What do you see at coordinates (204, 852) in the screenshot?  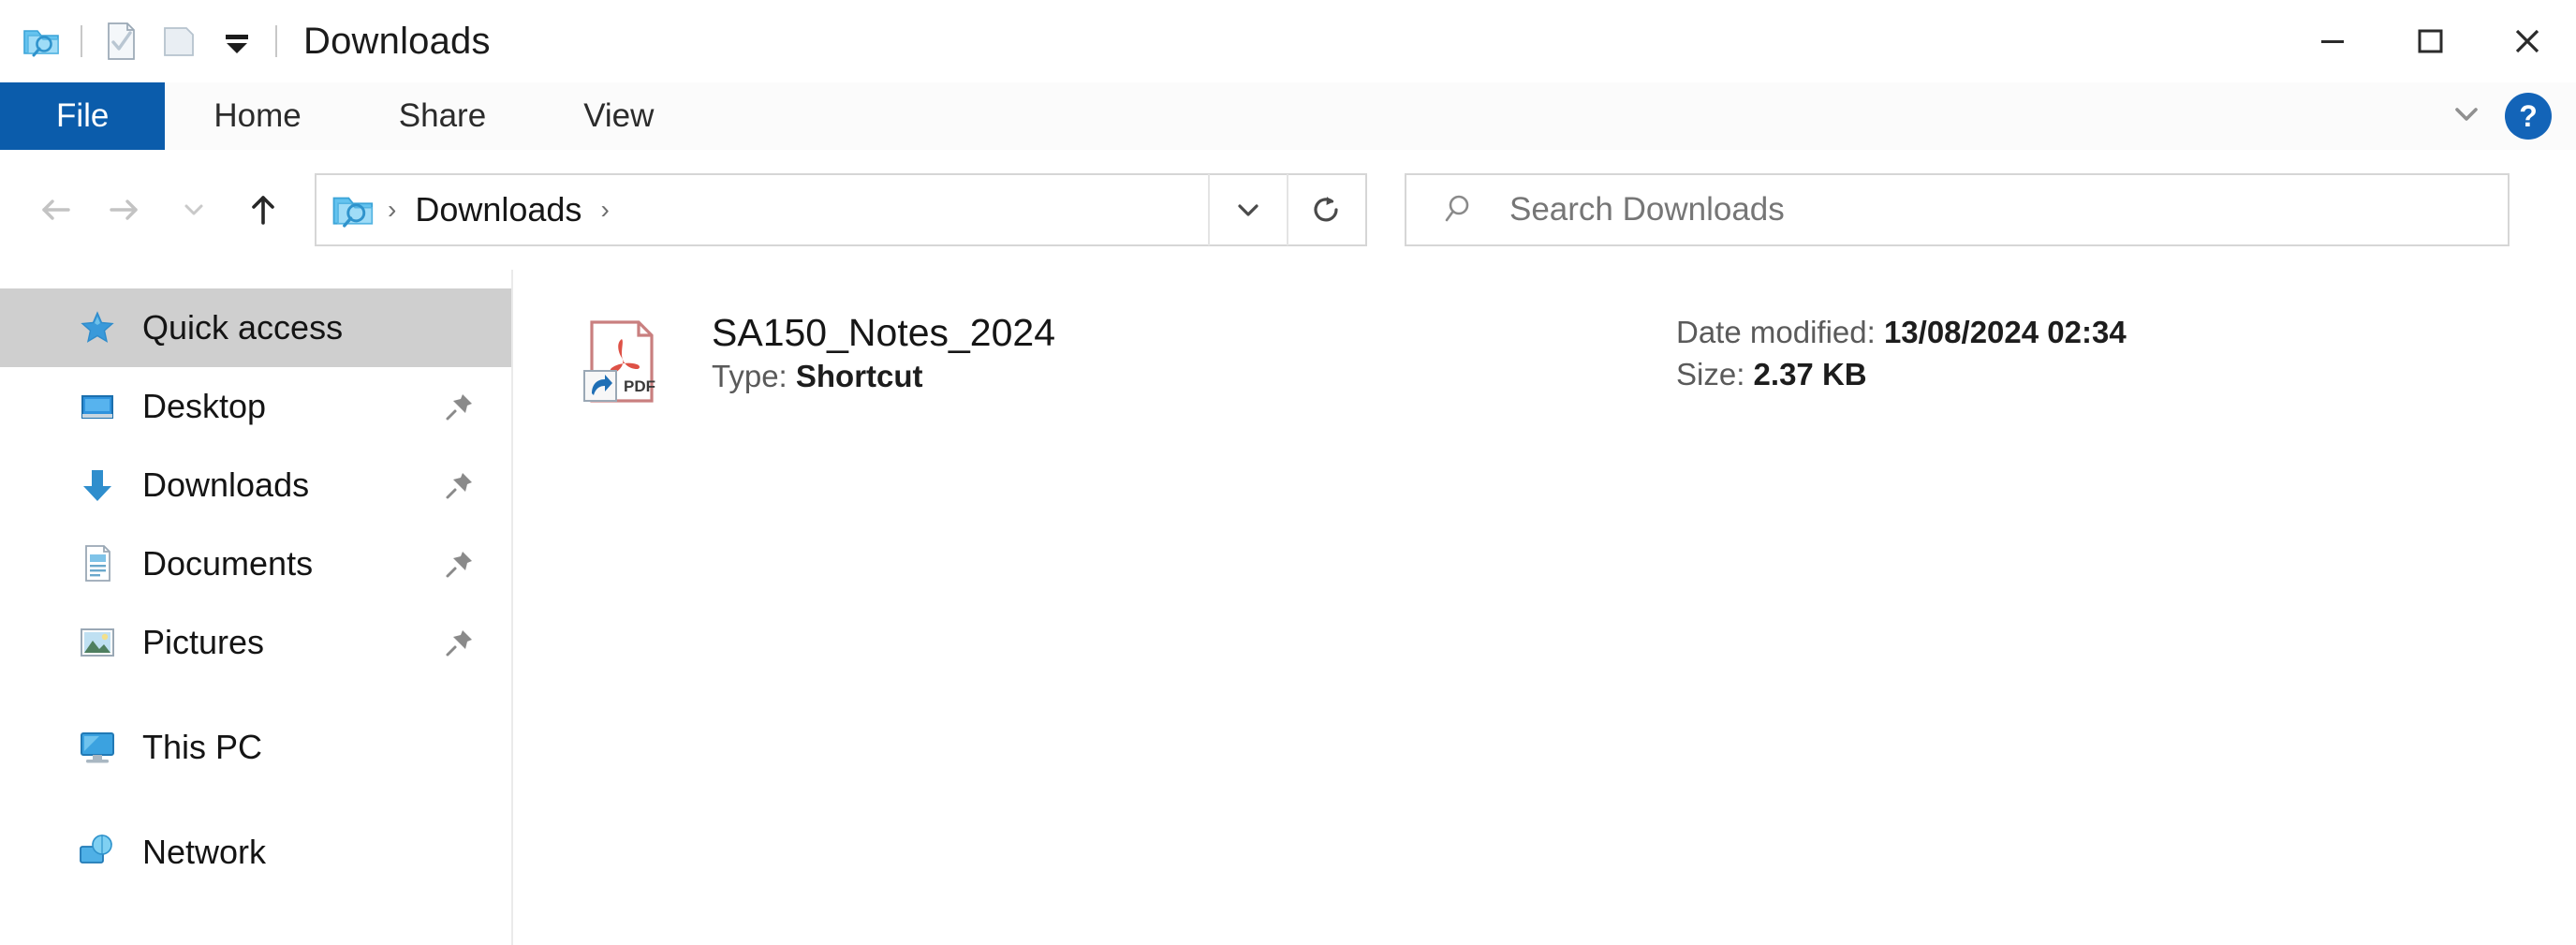 I see `sidebar-item-label: Network` at bounding box center [204, 852].